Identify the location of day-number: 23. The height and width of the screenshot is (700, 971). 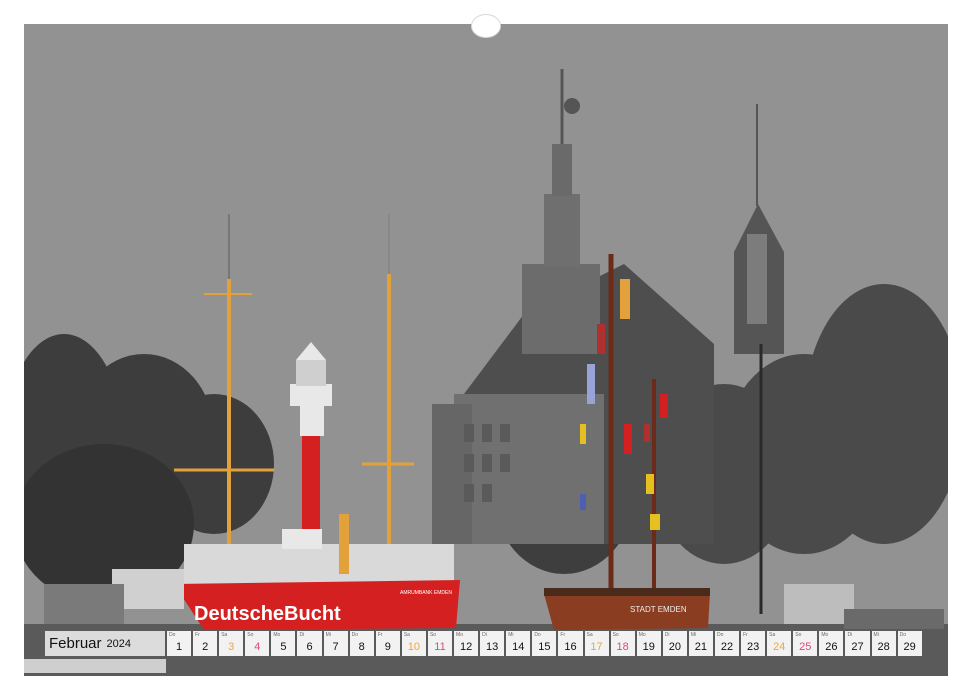
(753, 647).